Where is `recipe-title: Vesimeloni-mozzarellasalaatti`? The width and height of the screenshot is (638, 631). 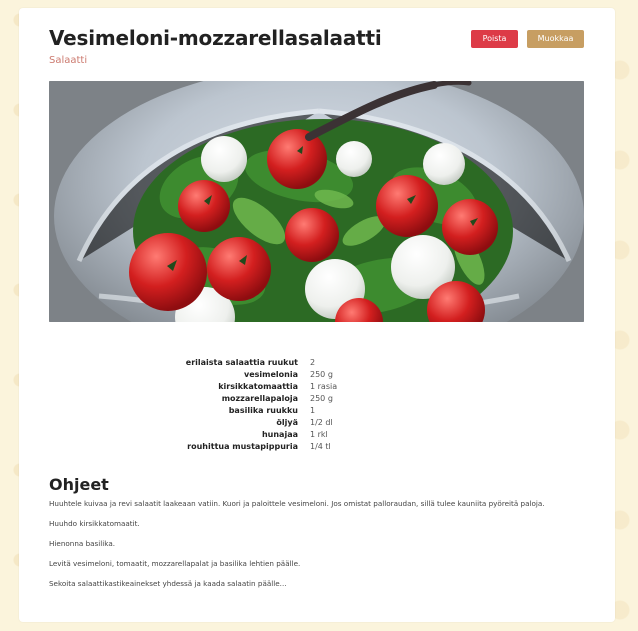
recipe-title: Vesimeloni-mozzarellasalaatti is located at coordinates (215, 38).